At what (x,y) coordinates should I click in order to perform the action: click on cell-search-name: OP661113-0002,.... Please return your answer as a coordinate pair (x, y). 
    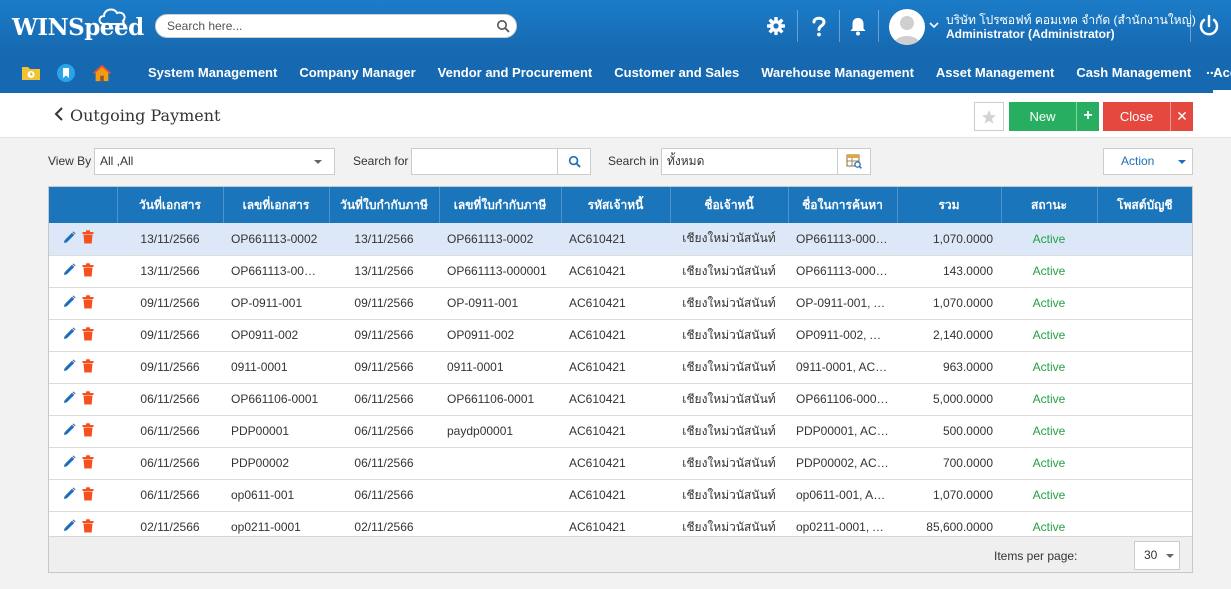
    Looking at the image, I should click on (842, 239).